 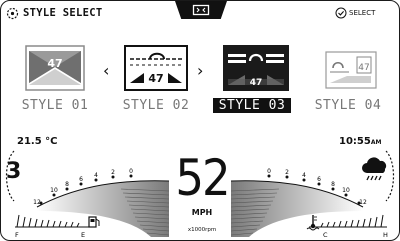 I want to click on rpm-unit: x1000rpm, so click(x=202, y=230).